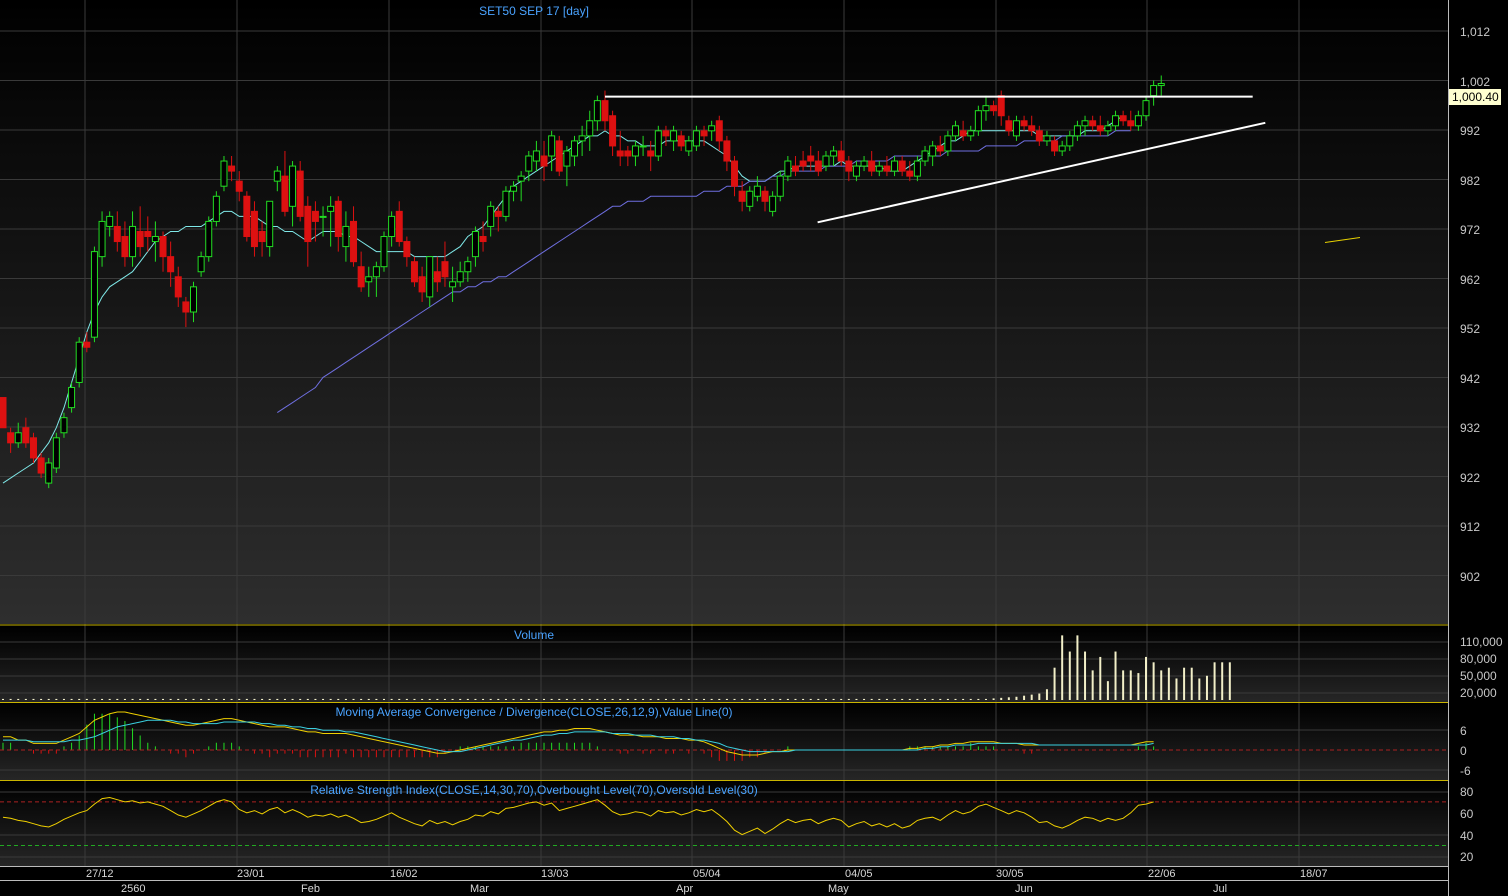  I want to click on price-tick-label: 952, so click(1470, 329).